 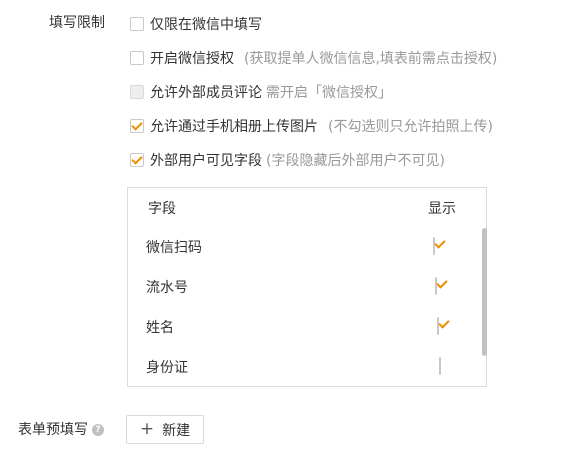 I want to click on option-label: 仅限在微信中填写, so click(x=206, y=25).